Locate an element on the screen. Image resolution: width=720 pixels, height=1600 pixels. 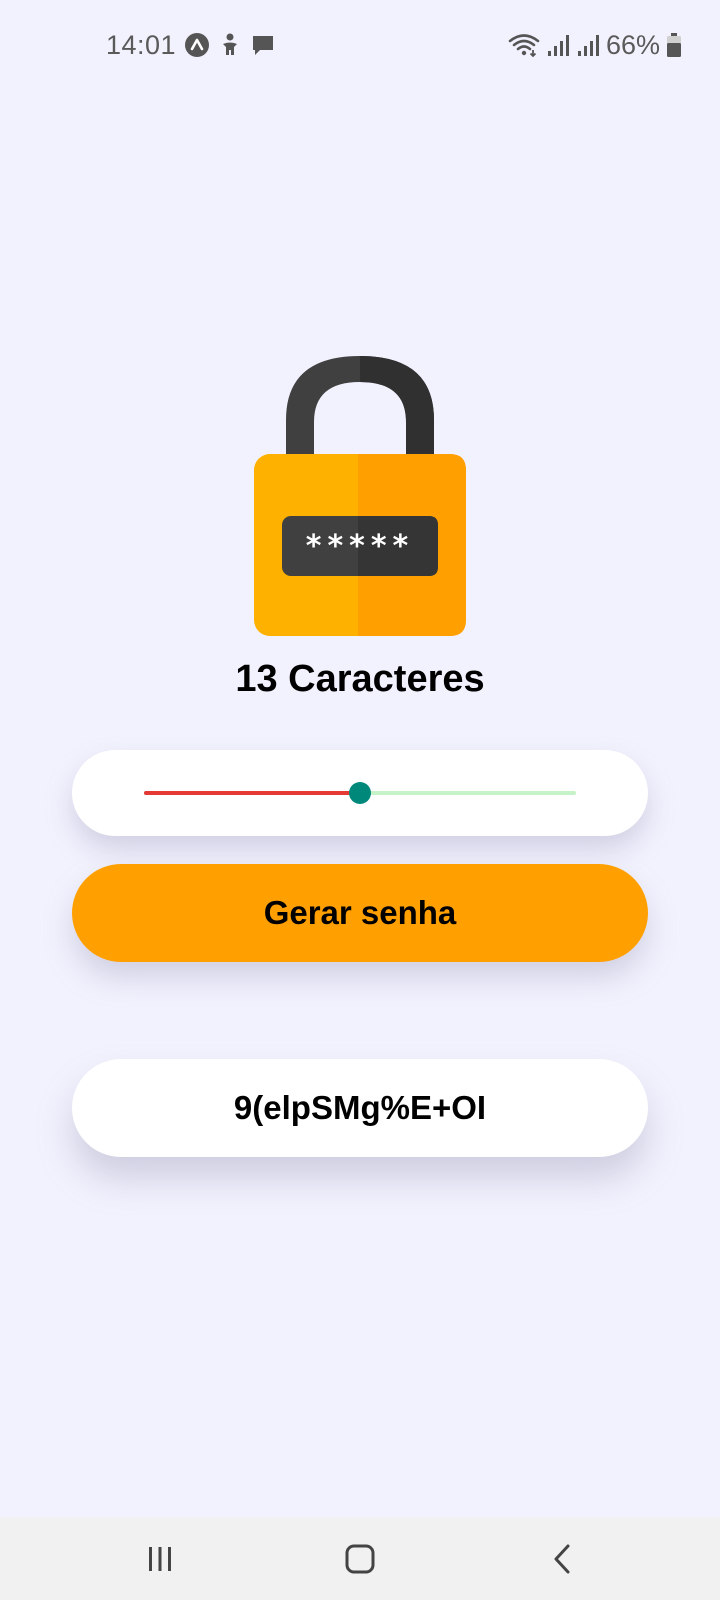
status-time: 14:01 is located at coordinates (141, 44).